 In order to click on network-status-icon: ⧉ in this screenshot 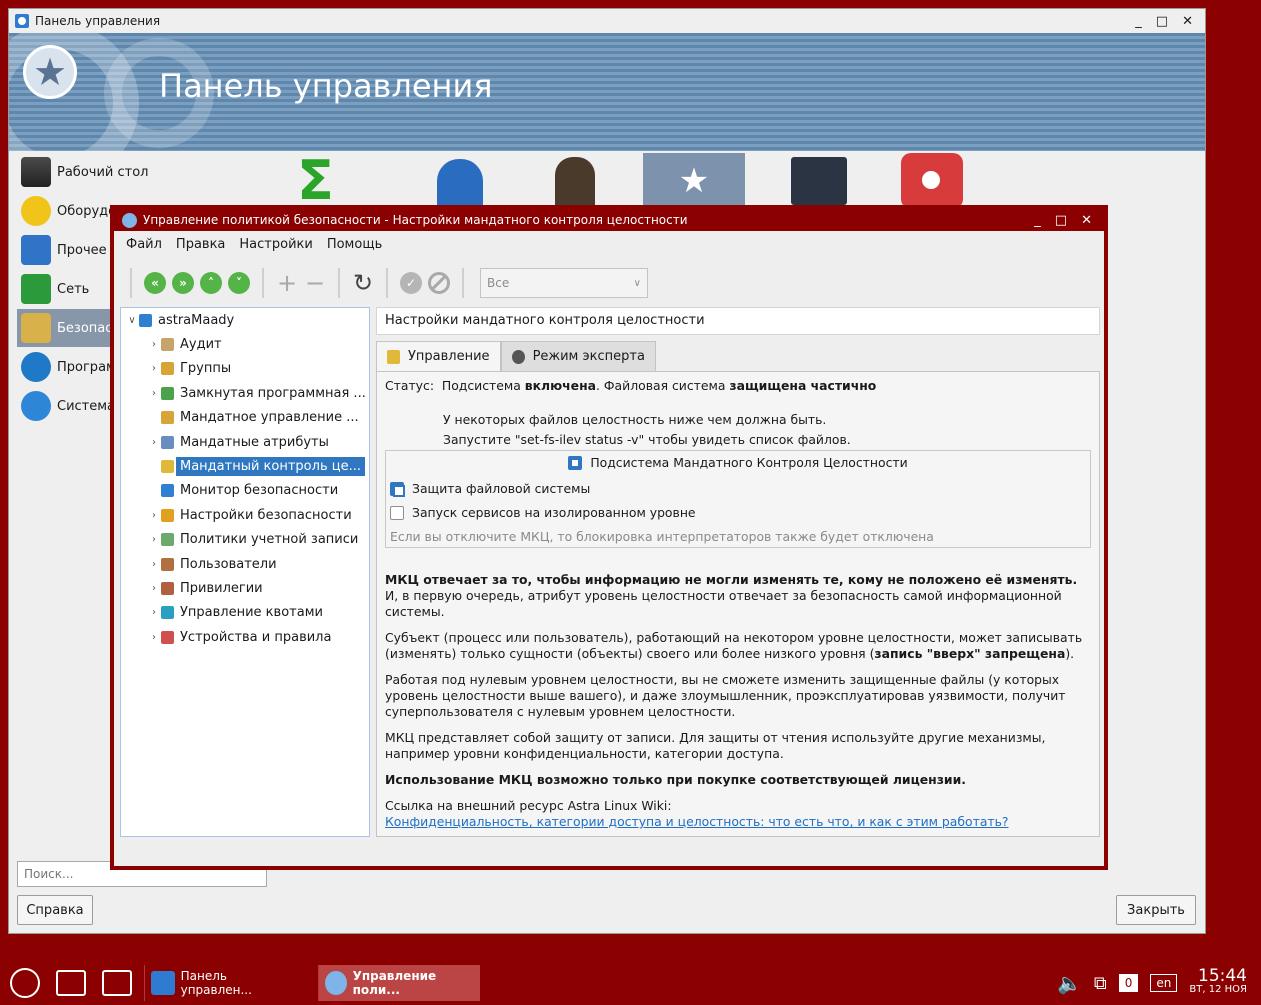, I will do `click(1100, 983)`.